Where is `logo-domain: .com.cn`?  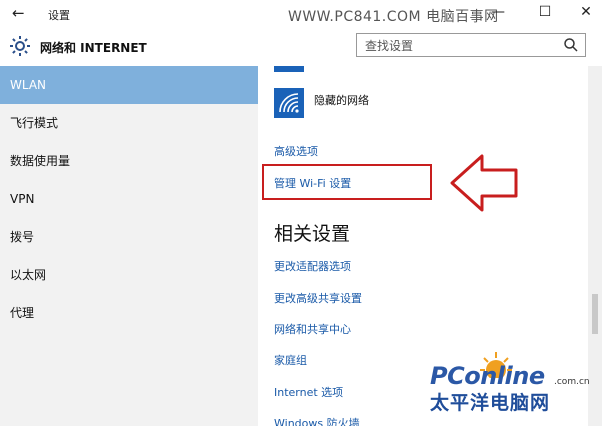
logo-domain: .com.cn is located at coordinates (572, 382).